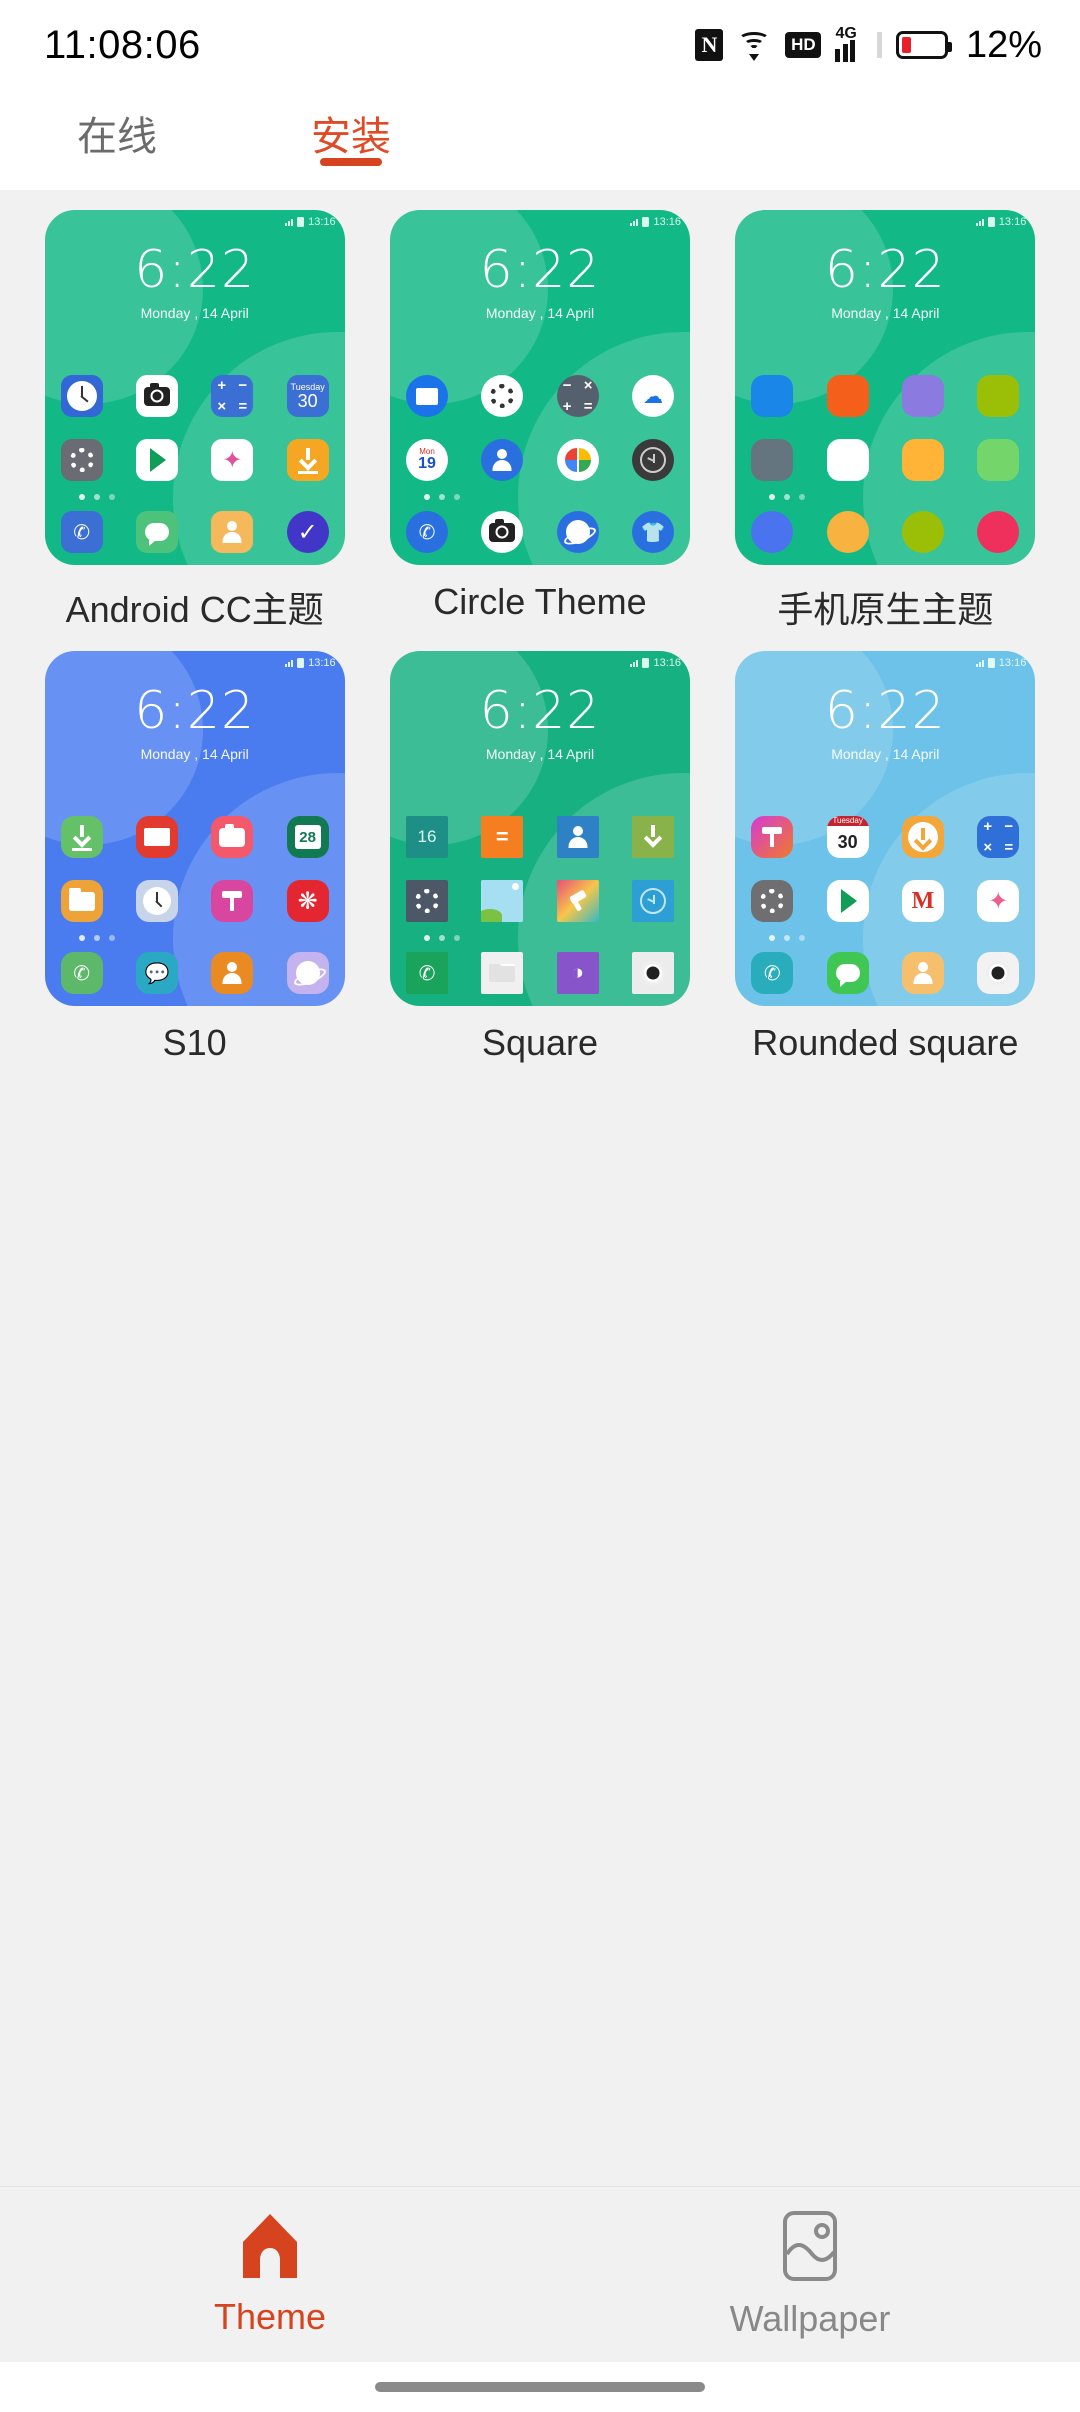  I want to click on preview-dock: ✆ 👕, so click(540, 532).